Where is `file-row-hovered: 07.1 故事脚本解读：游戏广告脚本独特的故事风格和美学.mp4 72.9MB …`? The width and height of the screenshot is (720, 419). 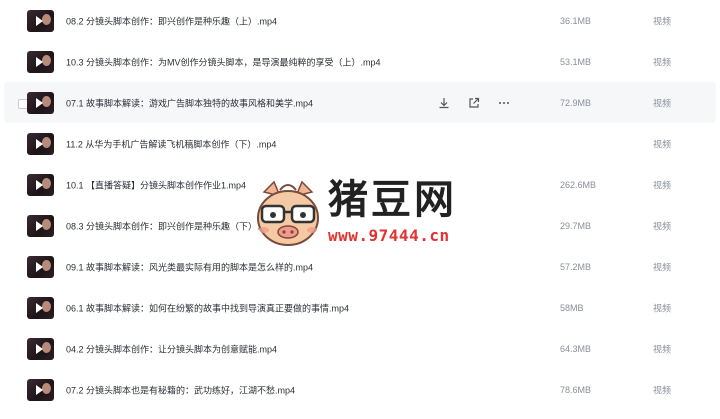 file-row-hovered: 07.1 故事脚本解读：游戏广告脚本独特的故事风格和美学.mp4 72.9MB … is located at coordinates (360, 102).